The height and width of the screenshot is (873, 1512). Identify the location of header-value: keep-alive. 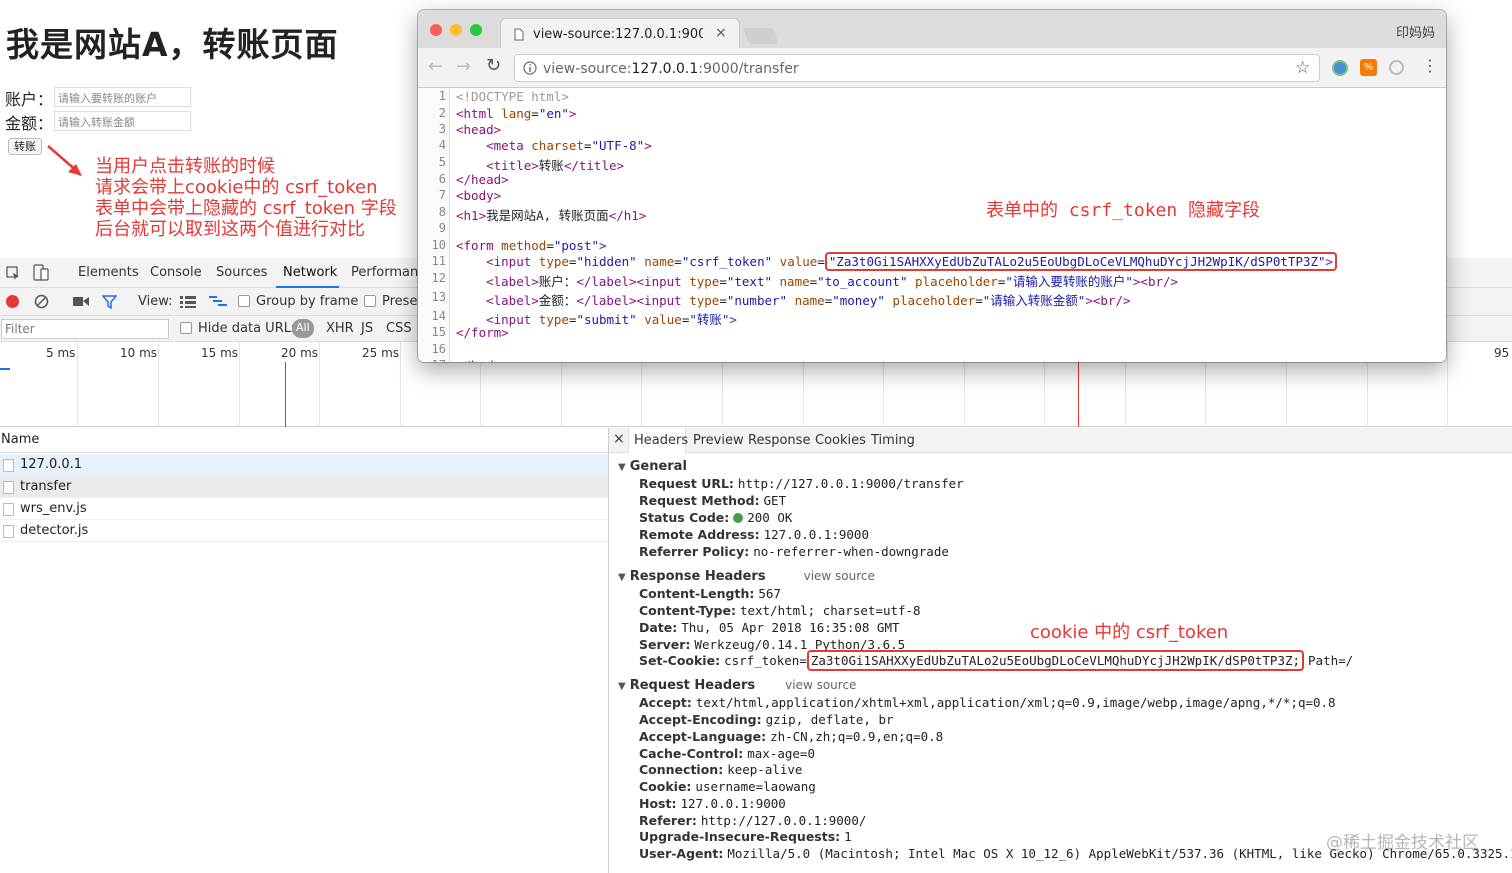
(765, 769).